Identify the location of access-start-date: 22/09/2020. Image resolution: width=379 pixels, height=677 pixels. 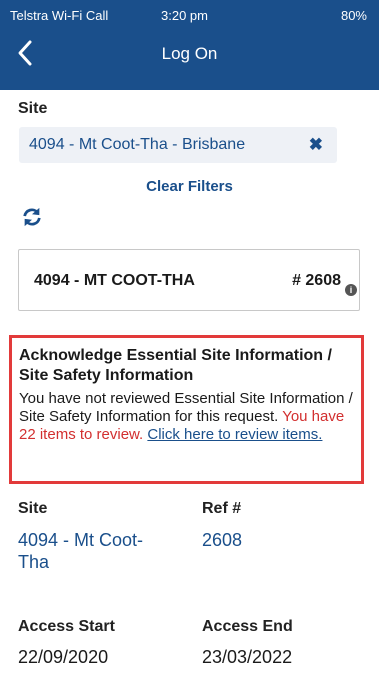
(63, 657).